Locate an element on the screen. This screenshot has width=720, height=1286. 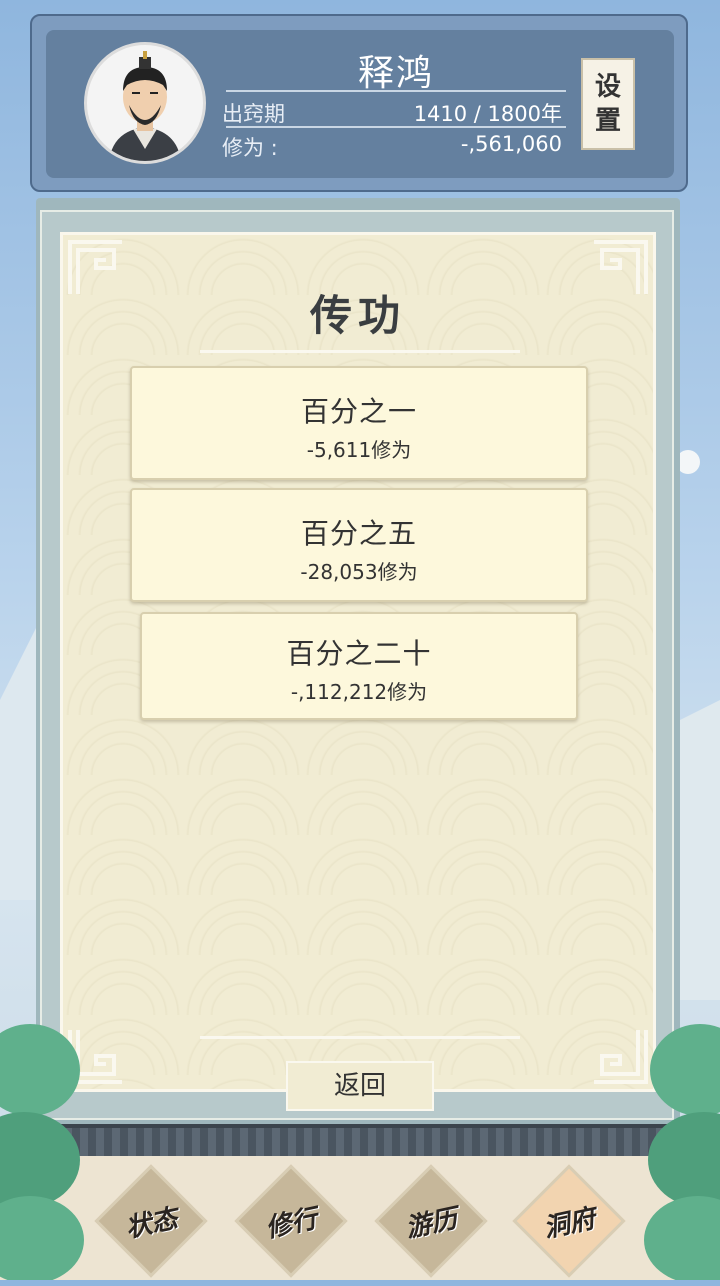
nav-status-button: 状态 is located at coordinates (151, 1221).